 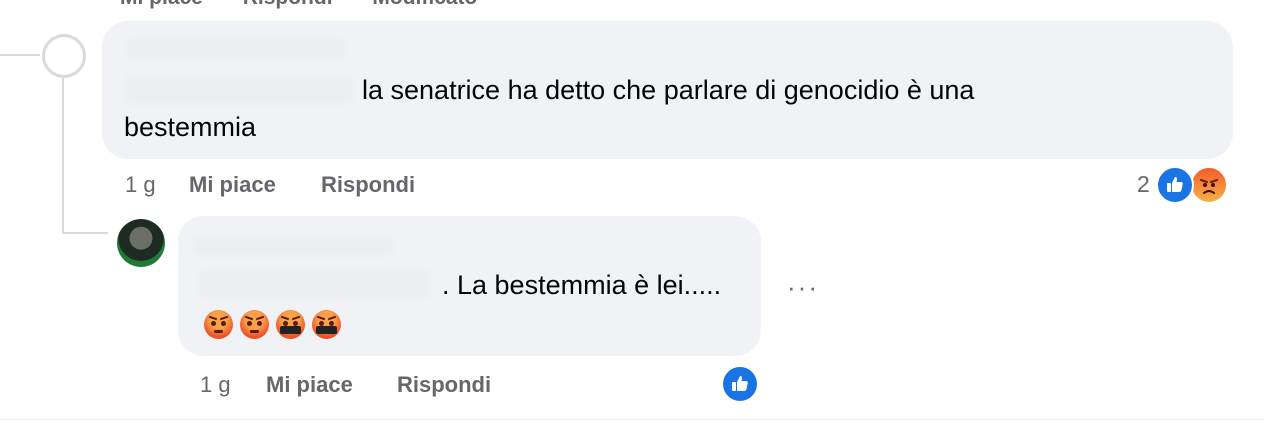 I want to click on edited-label: Modificato, so click(x=424, y=4).